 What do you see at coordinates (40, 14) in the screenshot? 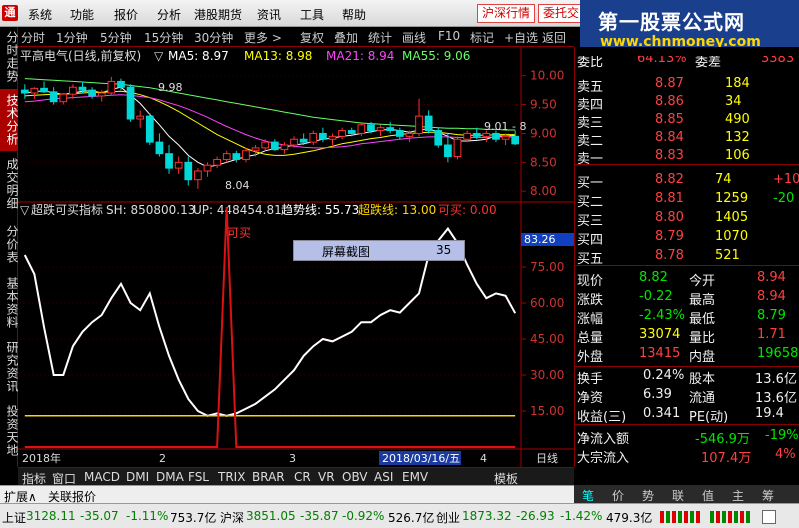
I see `menu-system: 系统` at bounding box center [40, 14].